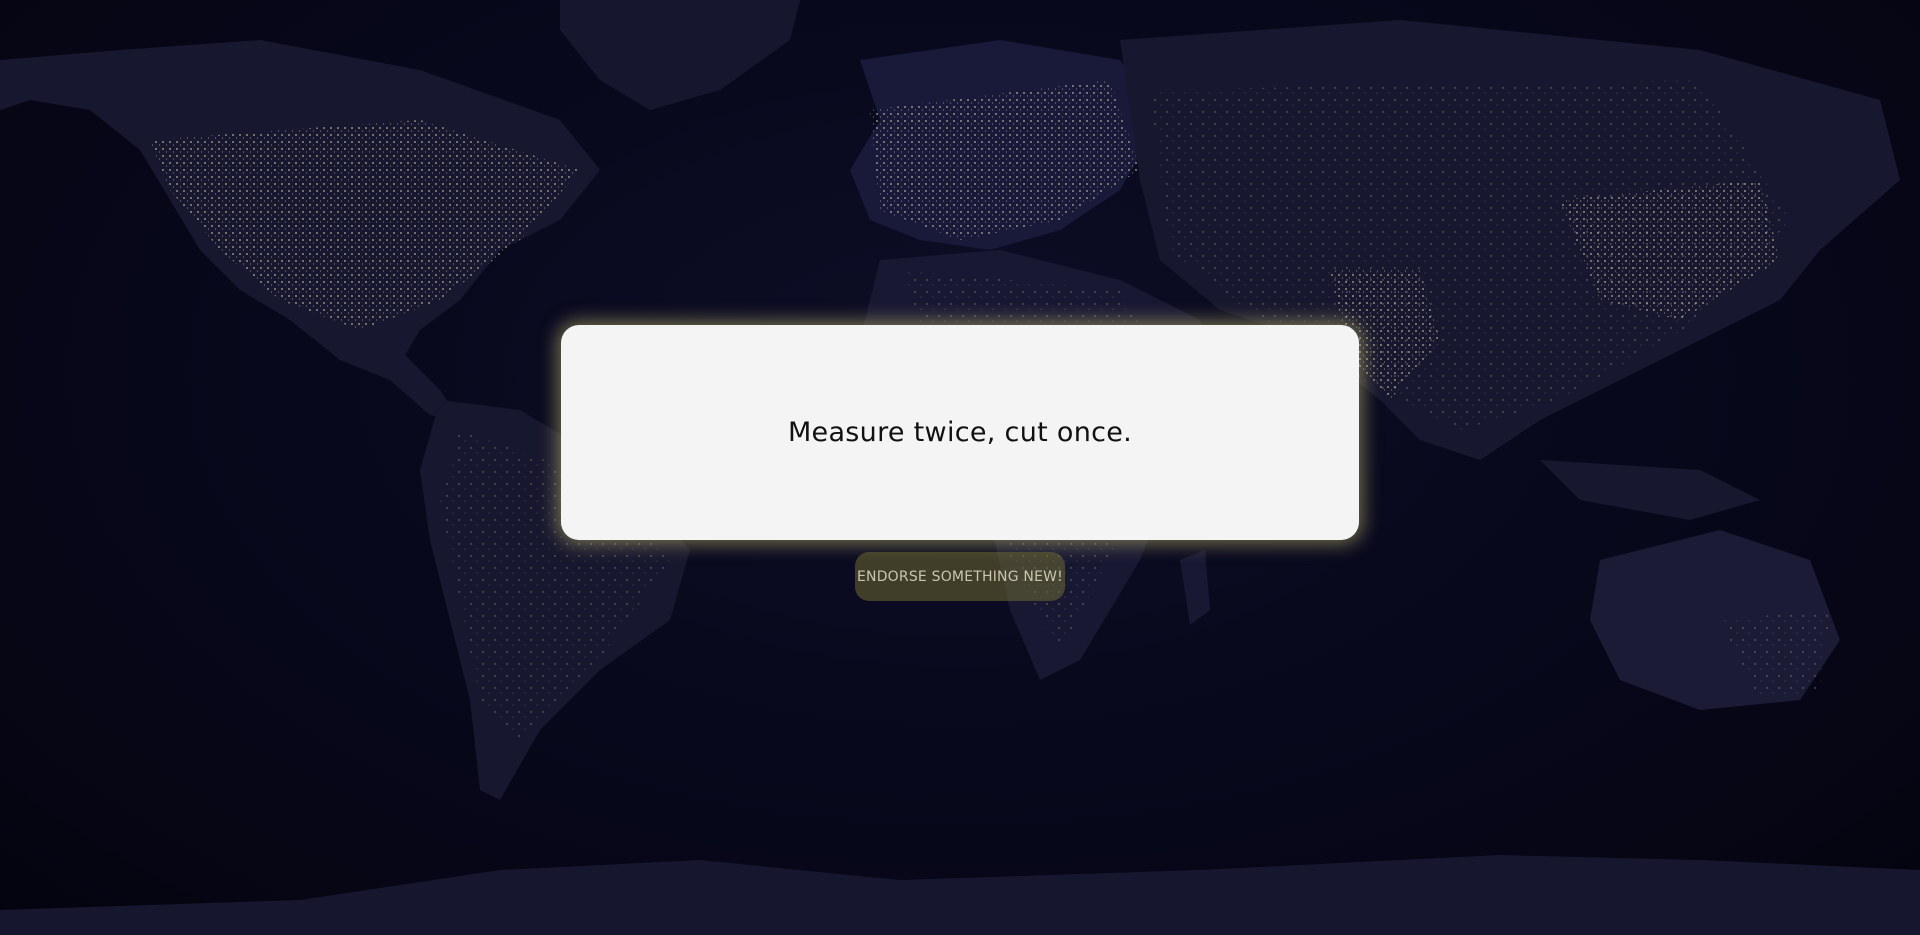  What do you see at coordinates (680, 55) in the screenshot?
I see `greenland-landmass` at bounding box center [680, 55].